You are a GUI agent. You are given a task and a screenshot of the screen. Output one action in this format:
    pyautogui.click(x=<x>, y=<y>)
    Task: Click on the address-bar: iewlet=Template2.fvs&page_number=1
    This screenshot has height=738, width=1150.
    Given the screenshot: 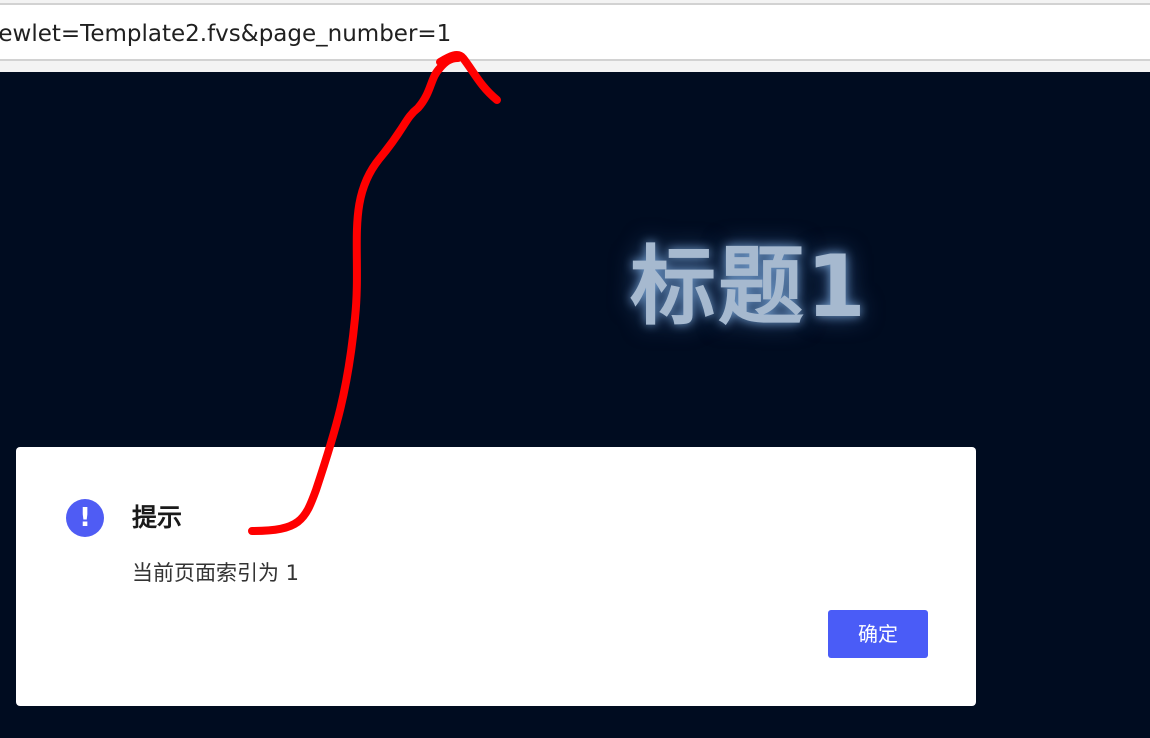 What is the action you would take?
    pyautogui.click(x=575, y=32)
    